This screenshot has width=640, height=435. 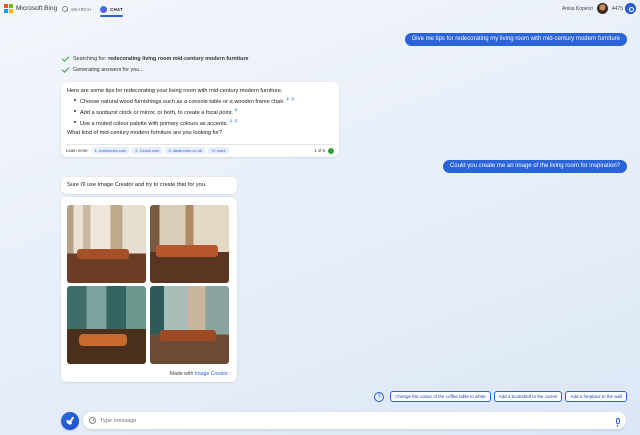 I want to click on message-composer, so click(x=354, y=420).